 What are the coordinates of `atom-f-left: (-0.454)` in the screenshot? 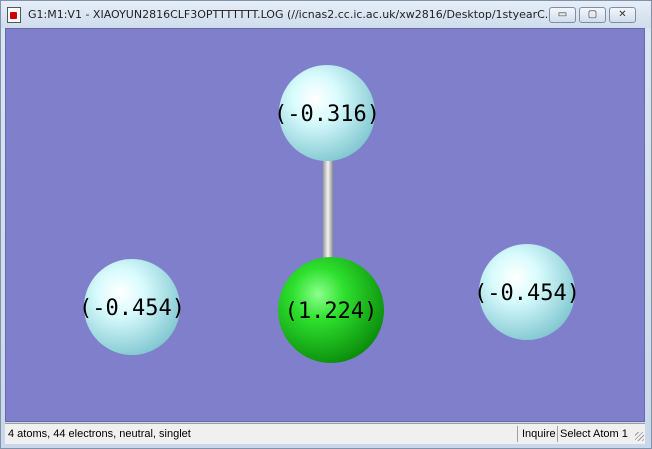 It's located at (132, 307).